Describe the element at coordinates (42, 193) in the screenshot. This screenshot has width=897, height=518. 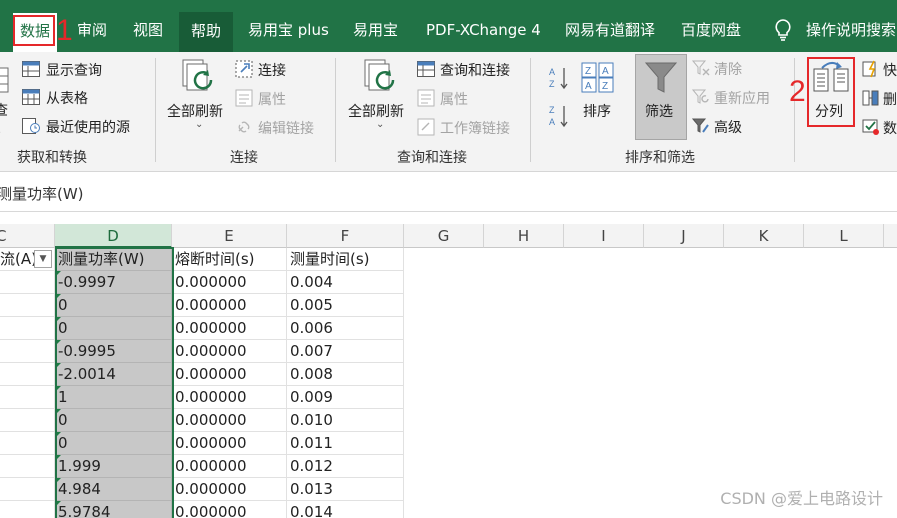
I see `formula-bar-content: 测量功率(W)` at that location.